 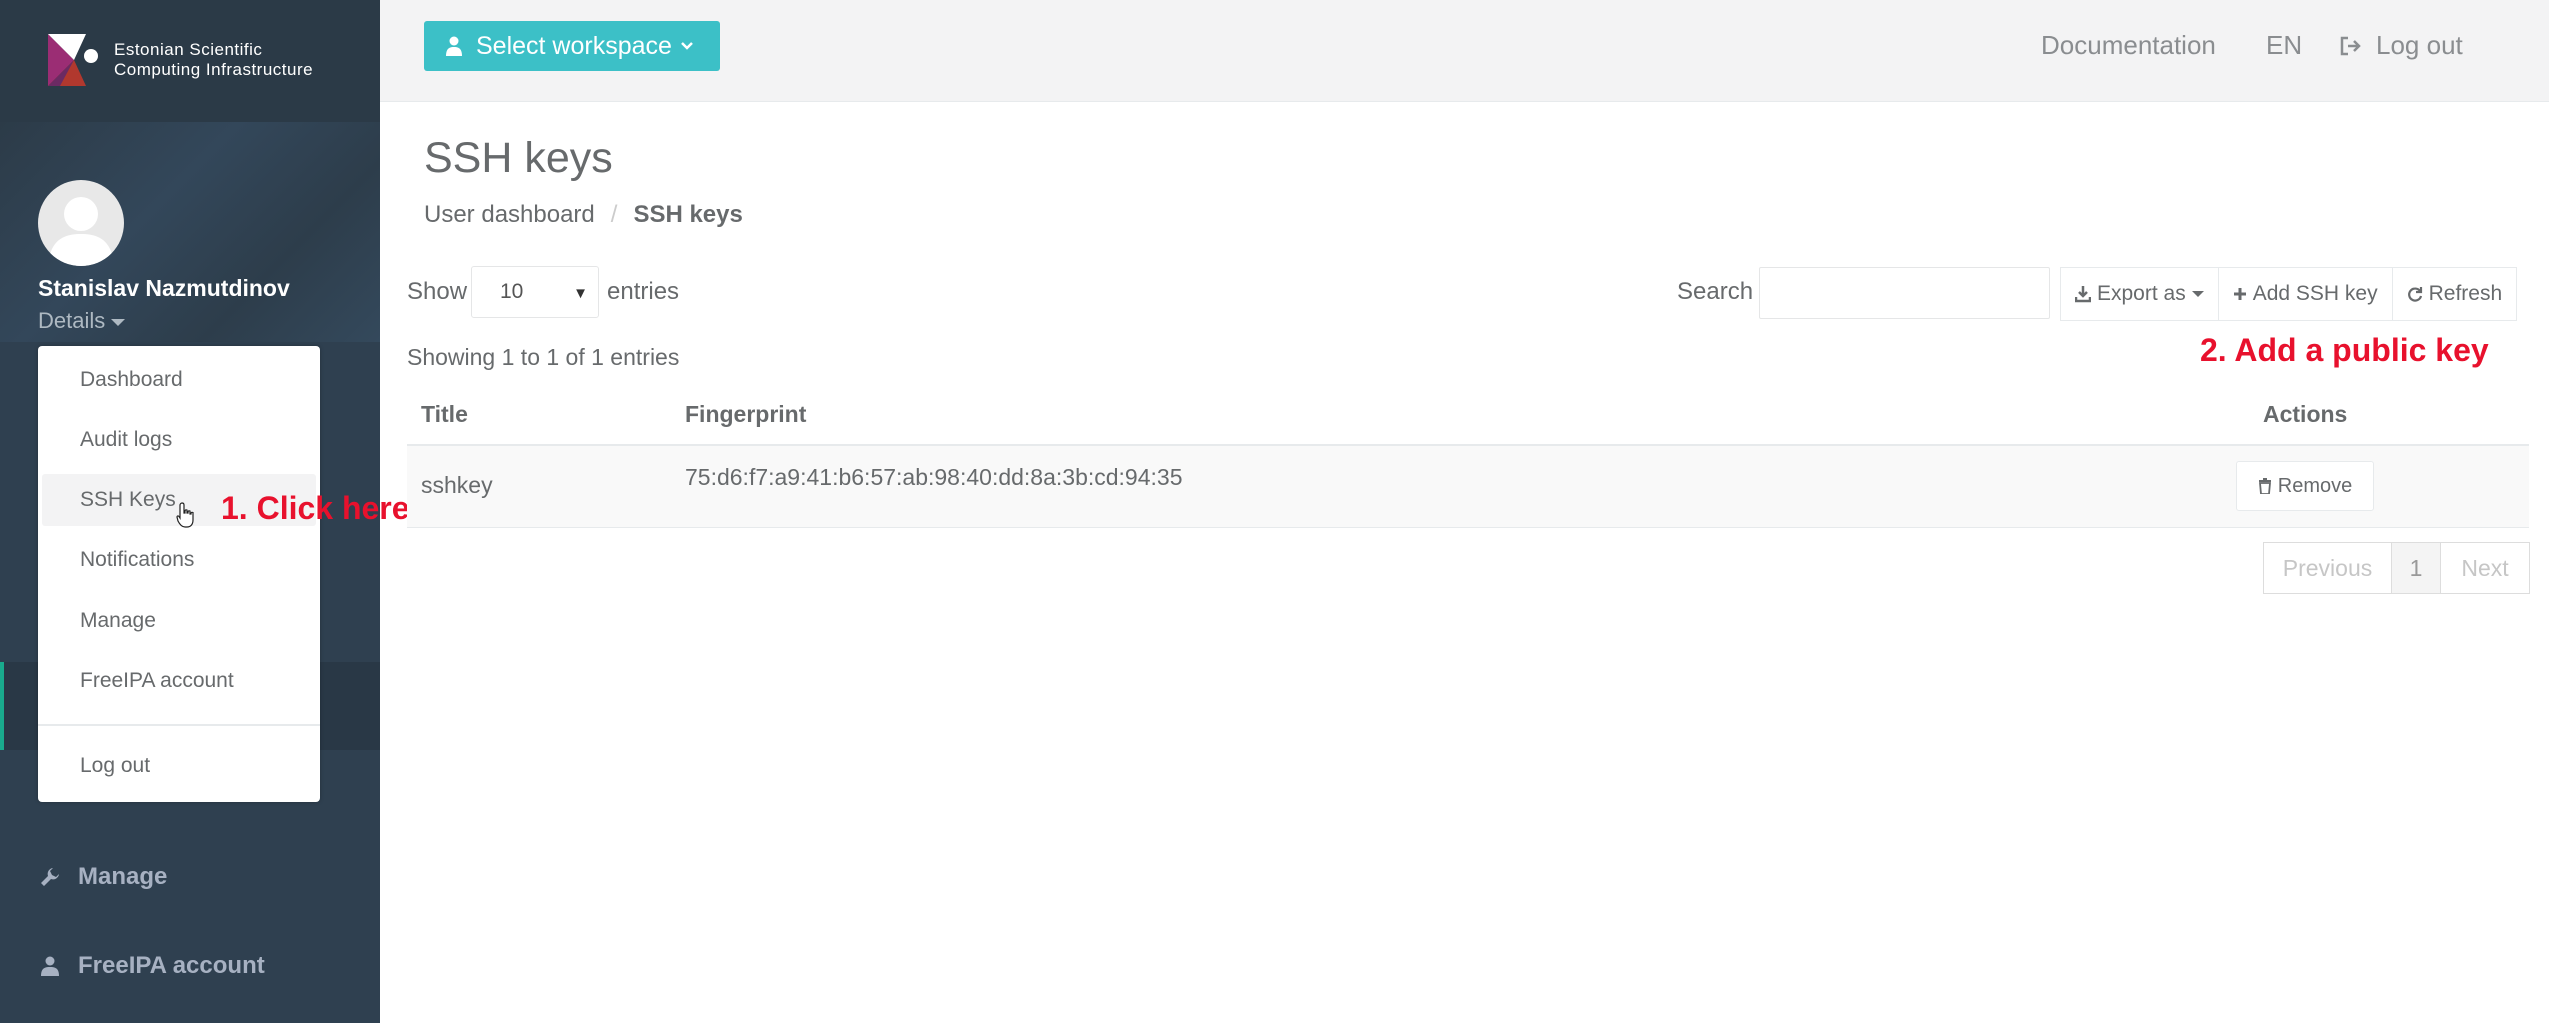 I want to click on search-label: Search, so click(x=1715, y=291).